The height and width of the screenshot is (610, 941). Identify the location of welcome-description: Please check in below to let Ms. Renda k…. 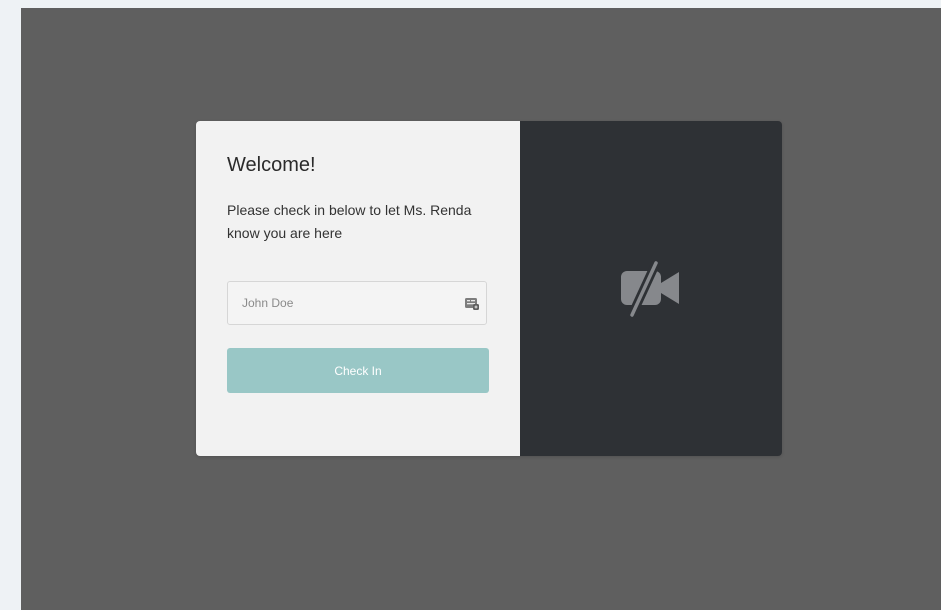
(349, 221).